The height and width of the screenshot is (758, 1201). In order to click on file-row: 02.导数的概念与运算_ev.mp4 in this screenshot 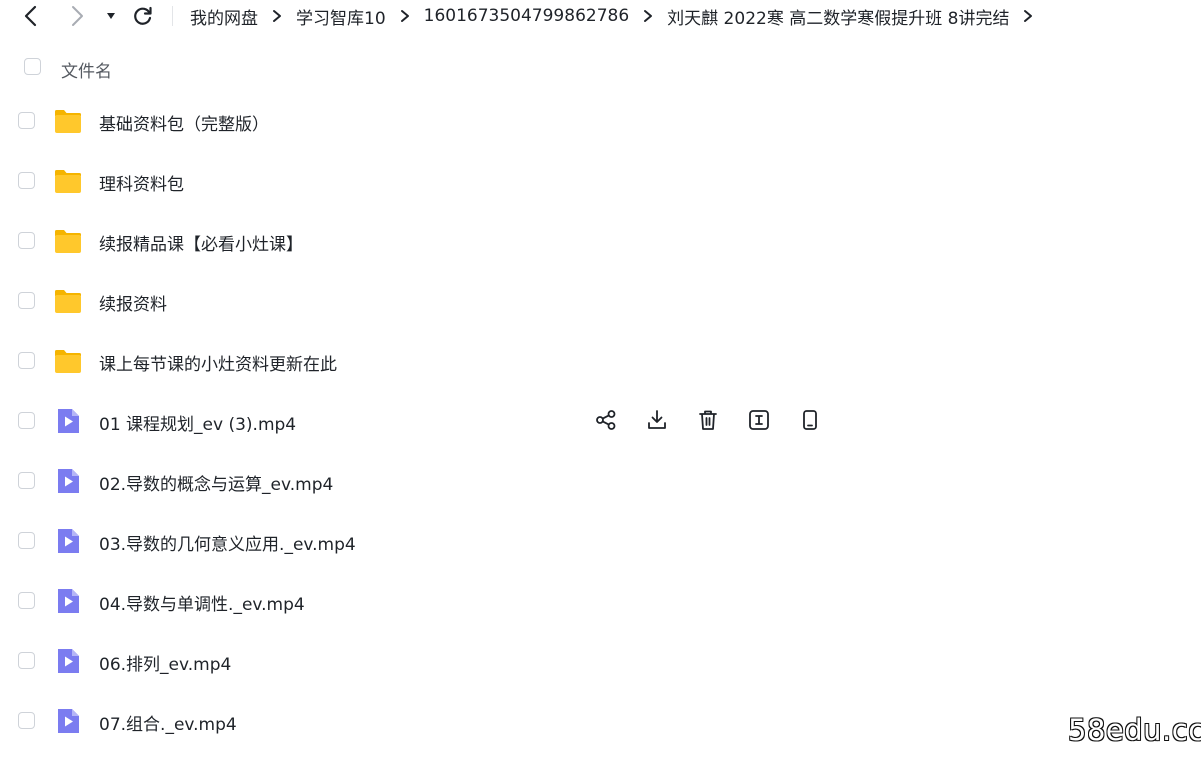, I will do `click(600, 481)`.